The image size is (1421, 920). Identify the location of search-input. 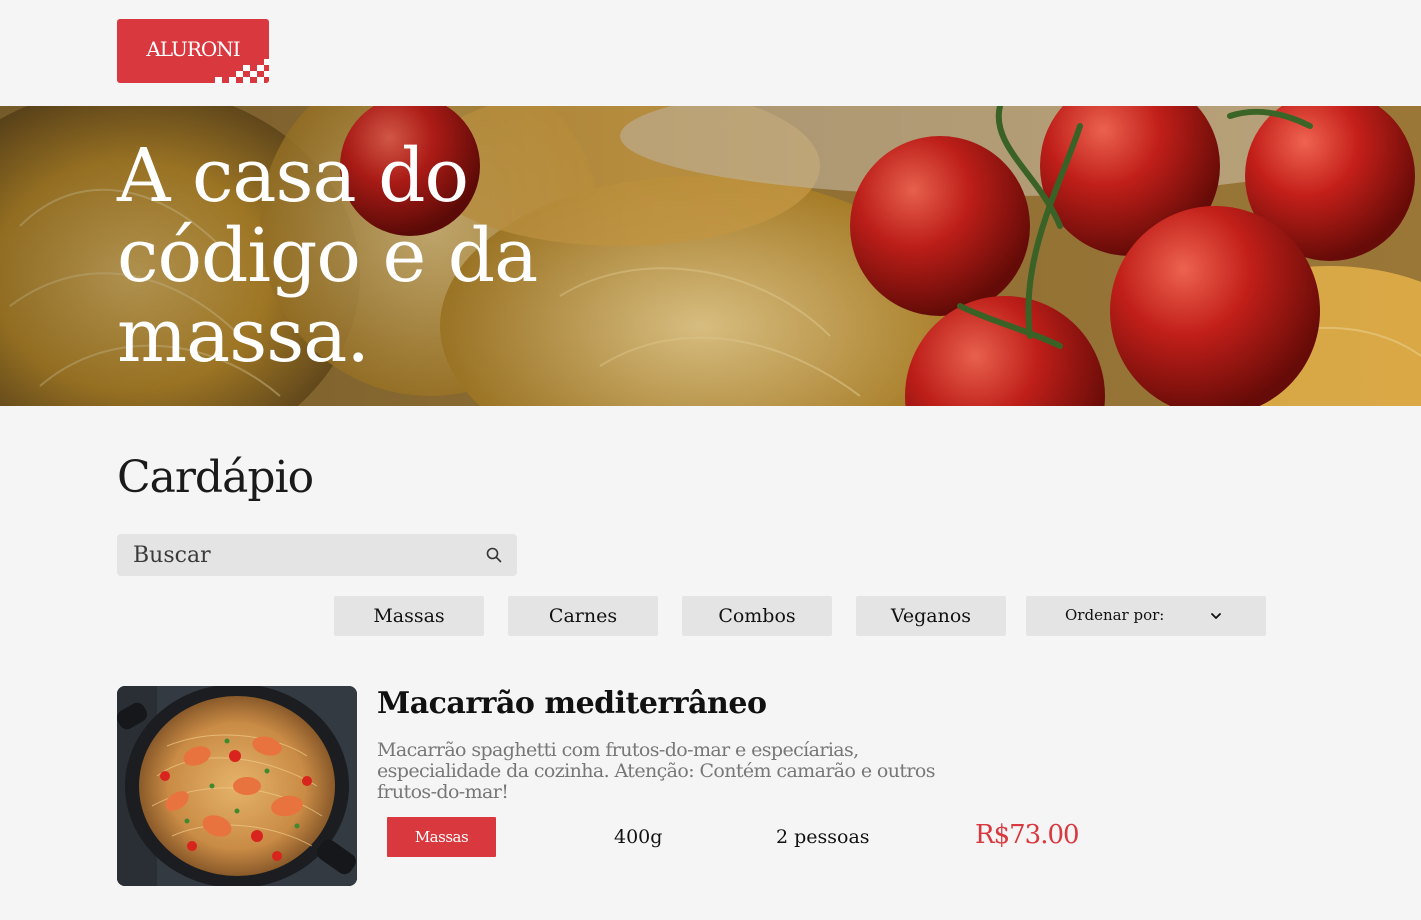
(297, 555).